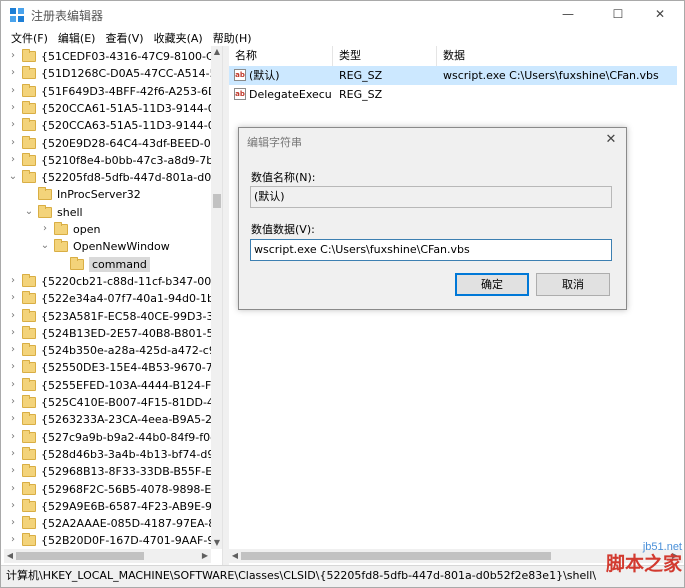 Image resolution: width=685 pixels, height=588 pixels. Describe the element at coordinates (107, 177) in the screenshot. I see `tree-item: ⌄ {52205fd8-5dfb-447d-801a-d0b5` at that location.